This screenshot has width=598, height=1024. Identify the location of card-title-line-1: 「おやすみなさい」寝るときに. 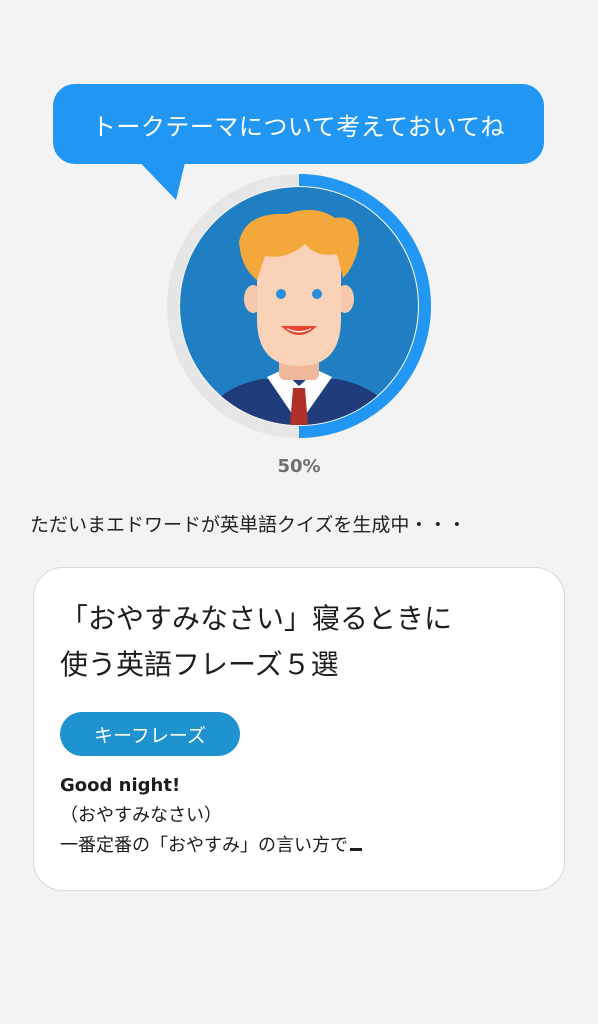
(256, 618).